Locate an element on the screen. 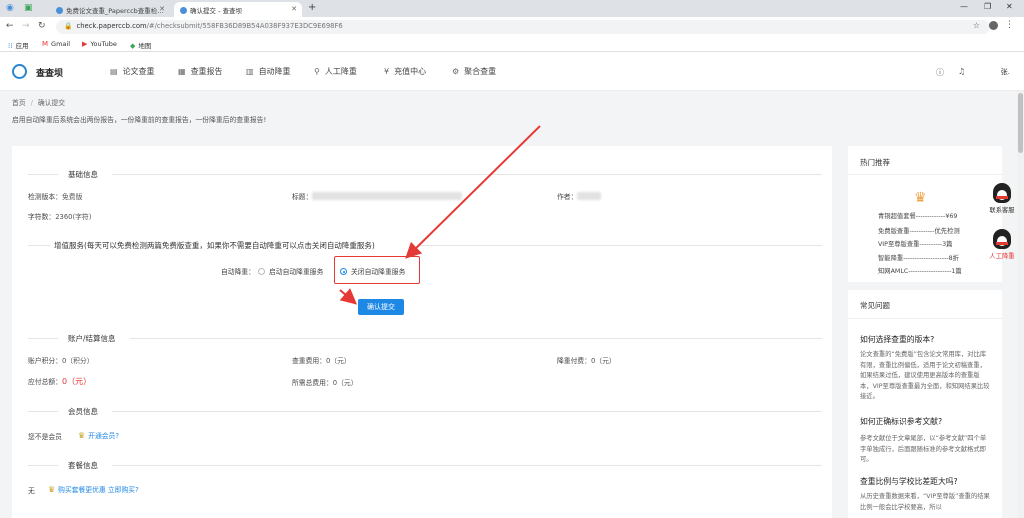 Image resolution: width=1024 pixels, height=518 pixels. site-logo: 查查坝 is located at coordinates (49, 72).